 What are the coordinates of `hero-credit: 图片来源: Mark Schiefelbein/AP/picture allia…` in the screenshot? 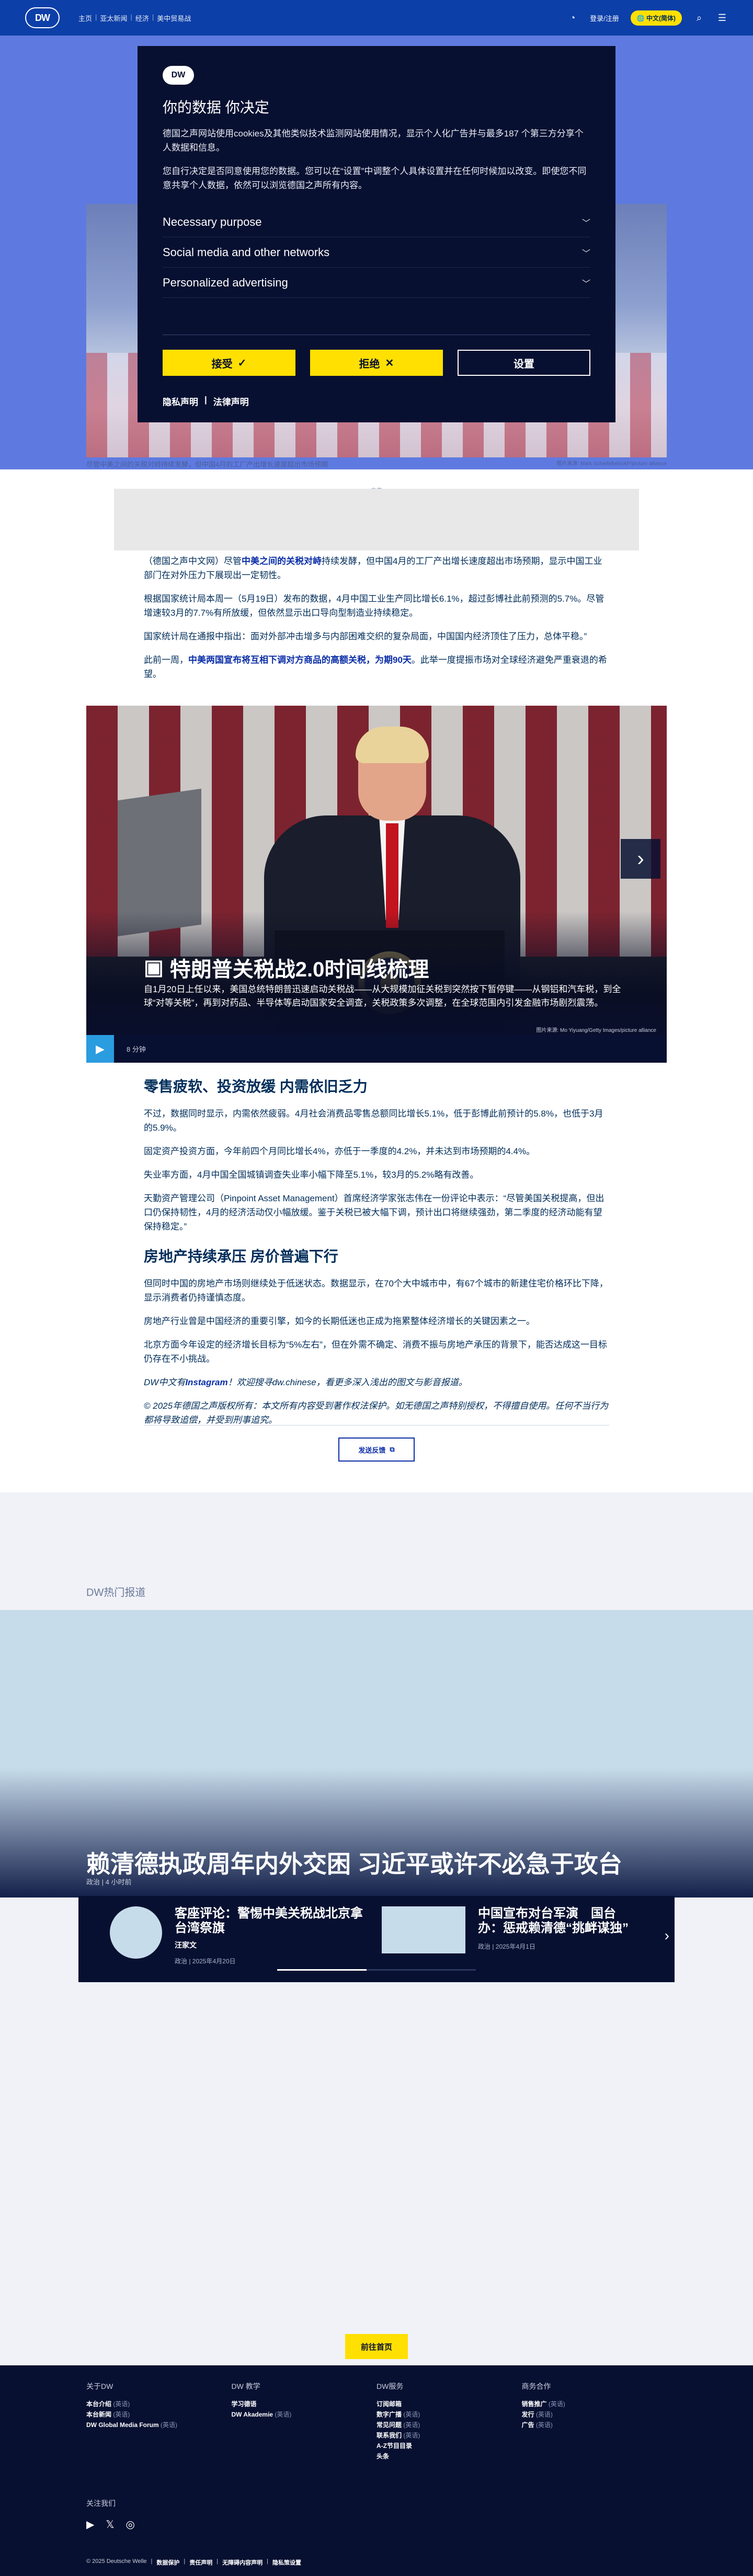 It's located at (611, 464).